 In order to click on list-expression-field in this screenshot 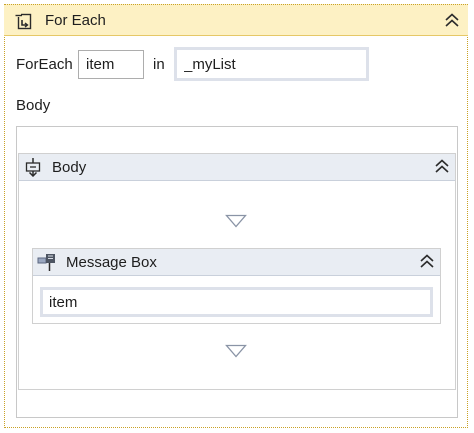, I will do `click(271, 64)`.